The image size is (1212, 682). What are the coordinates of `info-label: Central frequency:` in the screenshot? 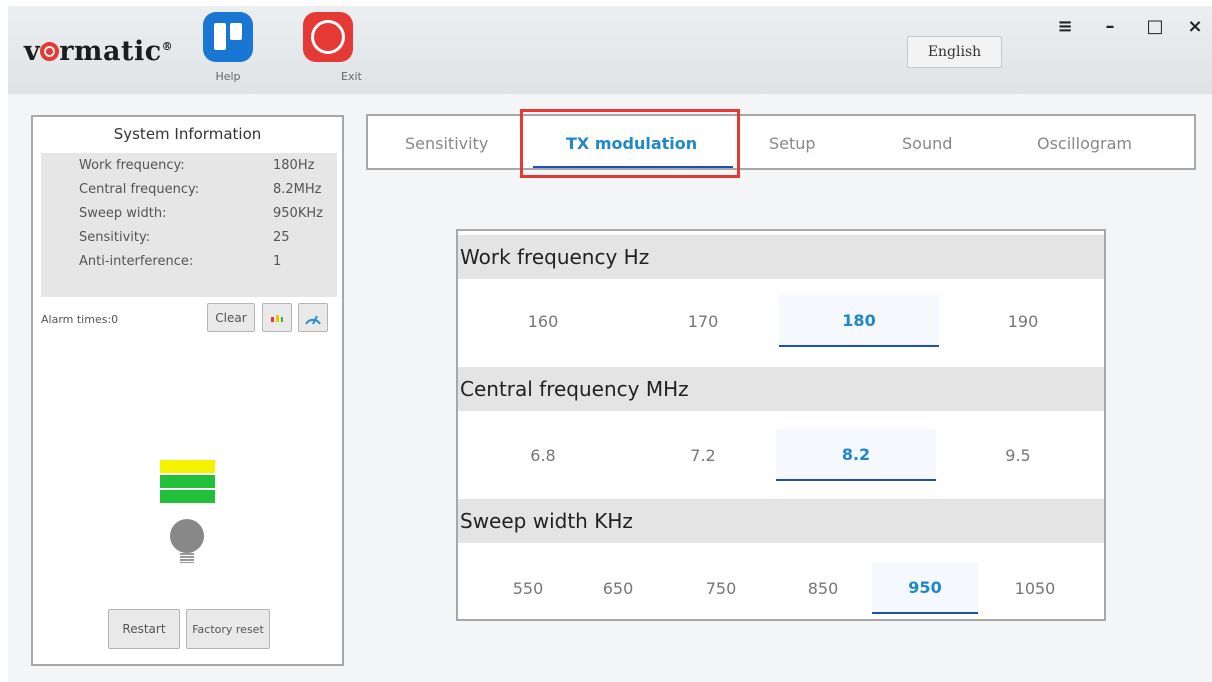 It's located at (139, 189).